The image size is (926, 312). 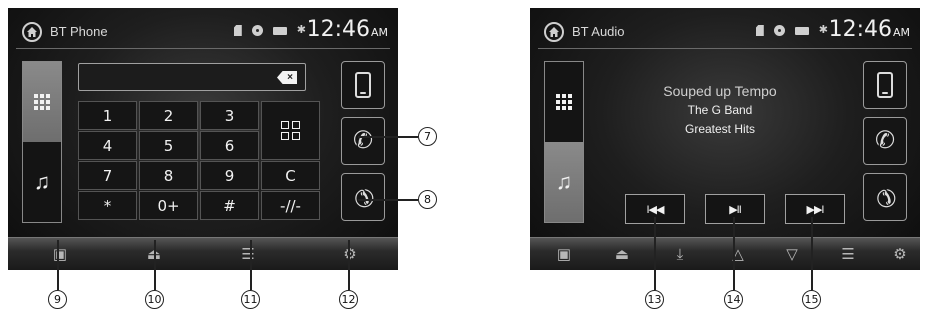 What do you see at coordinates (654, 299) in the screenshot?
I see `callout-13: 13` at bounding box center [654, 299].